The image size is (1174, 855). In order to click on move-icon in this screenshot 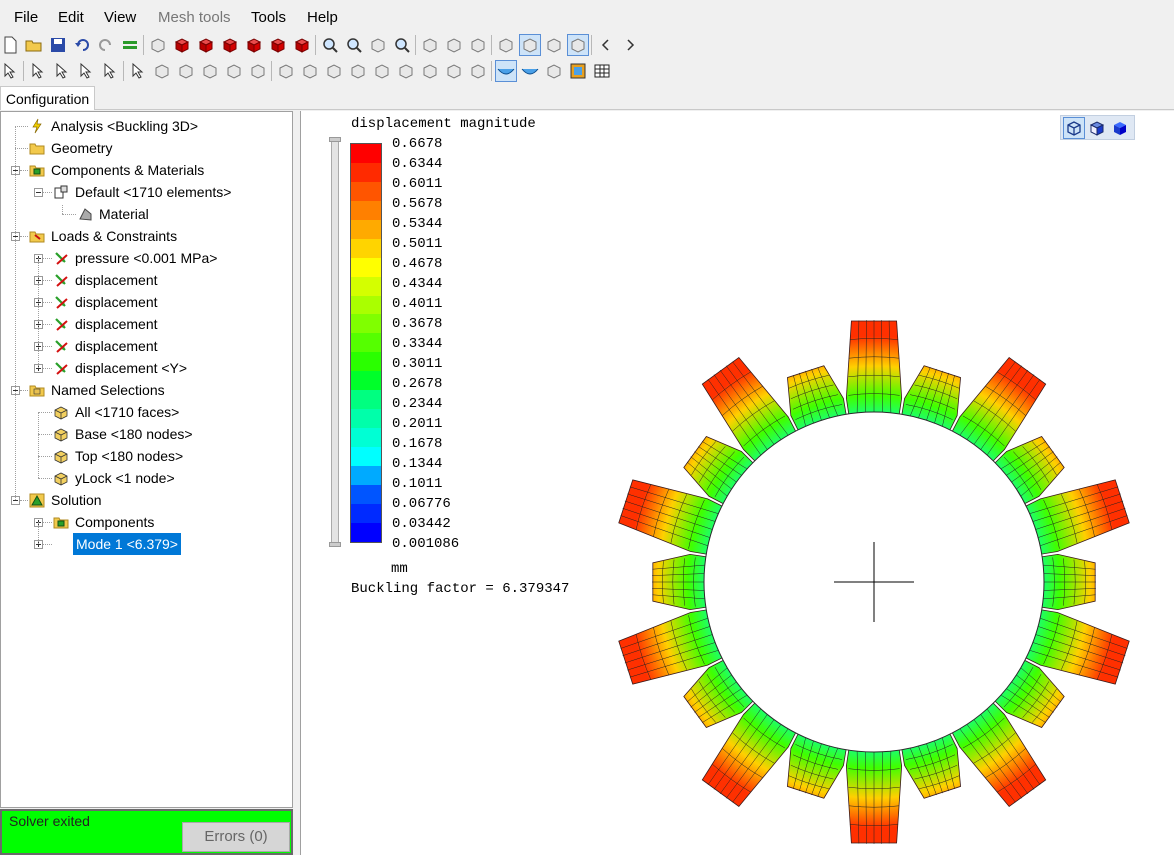, I will do `click(258, 71)`.